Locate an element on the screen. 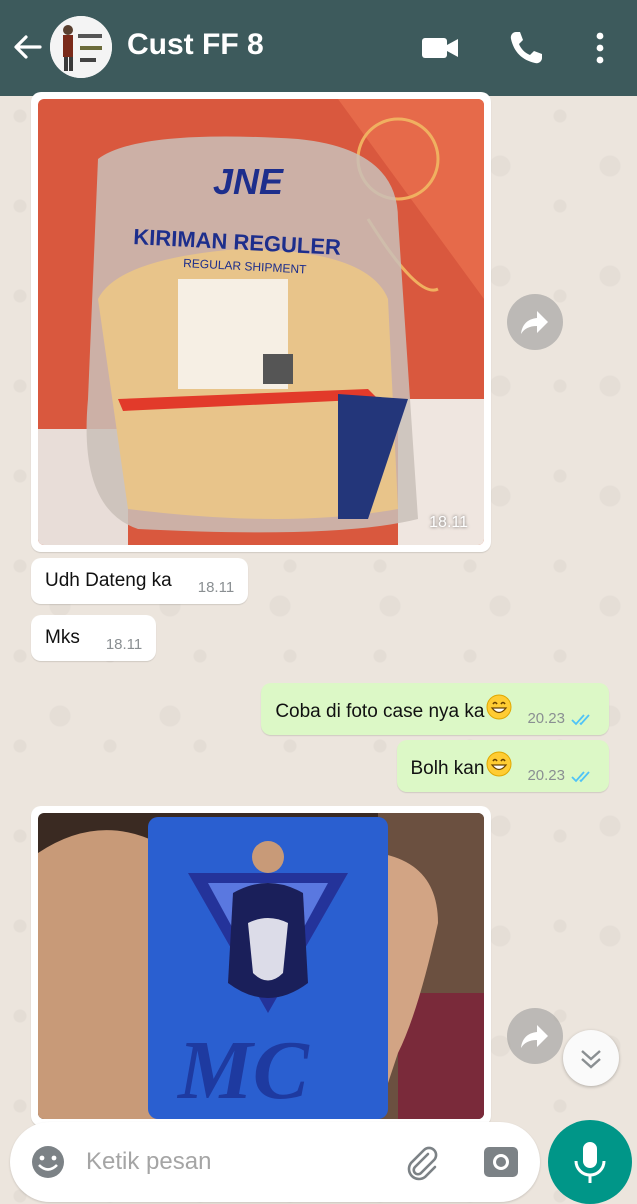 This screenshot has height=1204, width=637. camera-icon is located at coordinates (501, 1162).